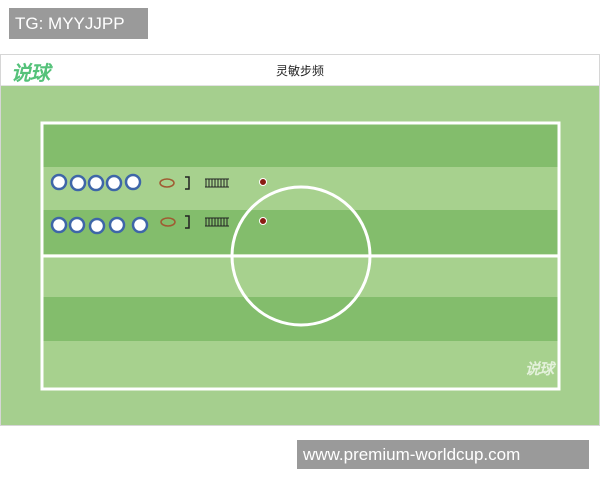 Image resolution: width=600 pixels, height=480 pixels. What do you see at coordinates (443, 454) in the screenshot?
I see `site-watermark: www.premium-worldcup.com` at bounding box center [443, 454].